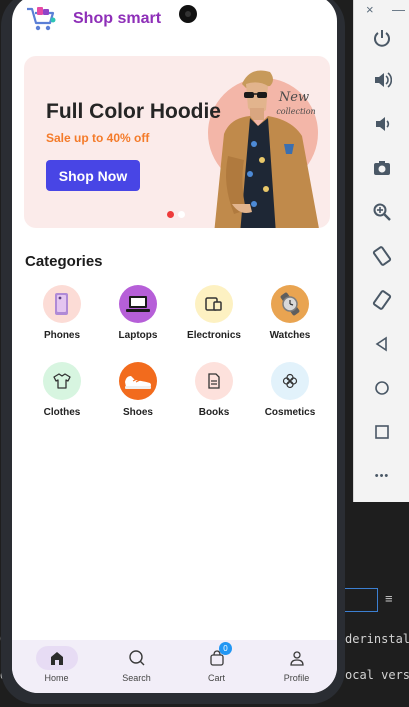 This screenshot has width=409, height=707. Describe the element at coordinates (382, 476) in the screenshot. I see `more-icon: •••` at that location.